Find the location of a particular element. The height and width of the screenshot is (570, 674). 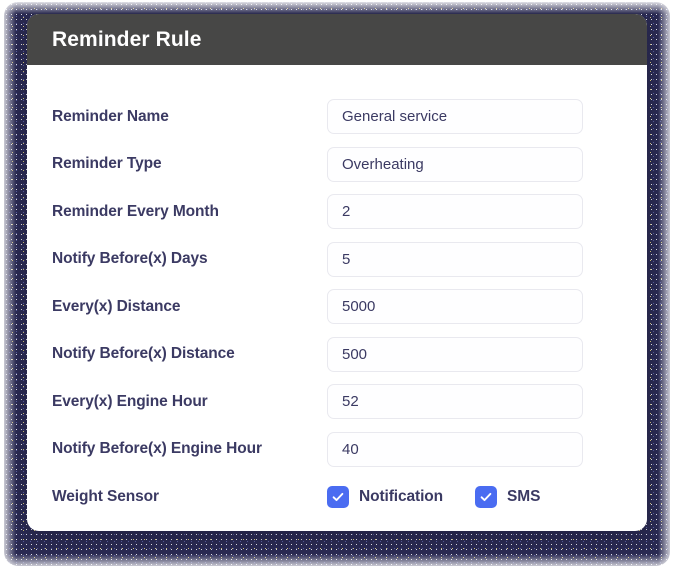

checkbox-notification-box is located at coordinates (338, 496).